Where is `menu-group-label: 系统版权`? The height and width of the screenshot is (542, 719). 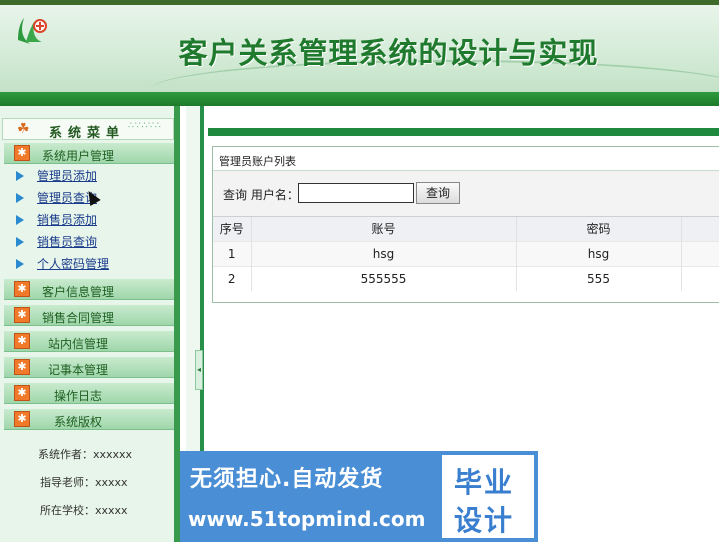 menu-group-label: 系统版权 is located at coordinates (78, 422).